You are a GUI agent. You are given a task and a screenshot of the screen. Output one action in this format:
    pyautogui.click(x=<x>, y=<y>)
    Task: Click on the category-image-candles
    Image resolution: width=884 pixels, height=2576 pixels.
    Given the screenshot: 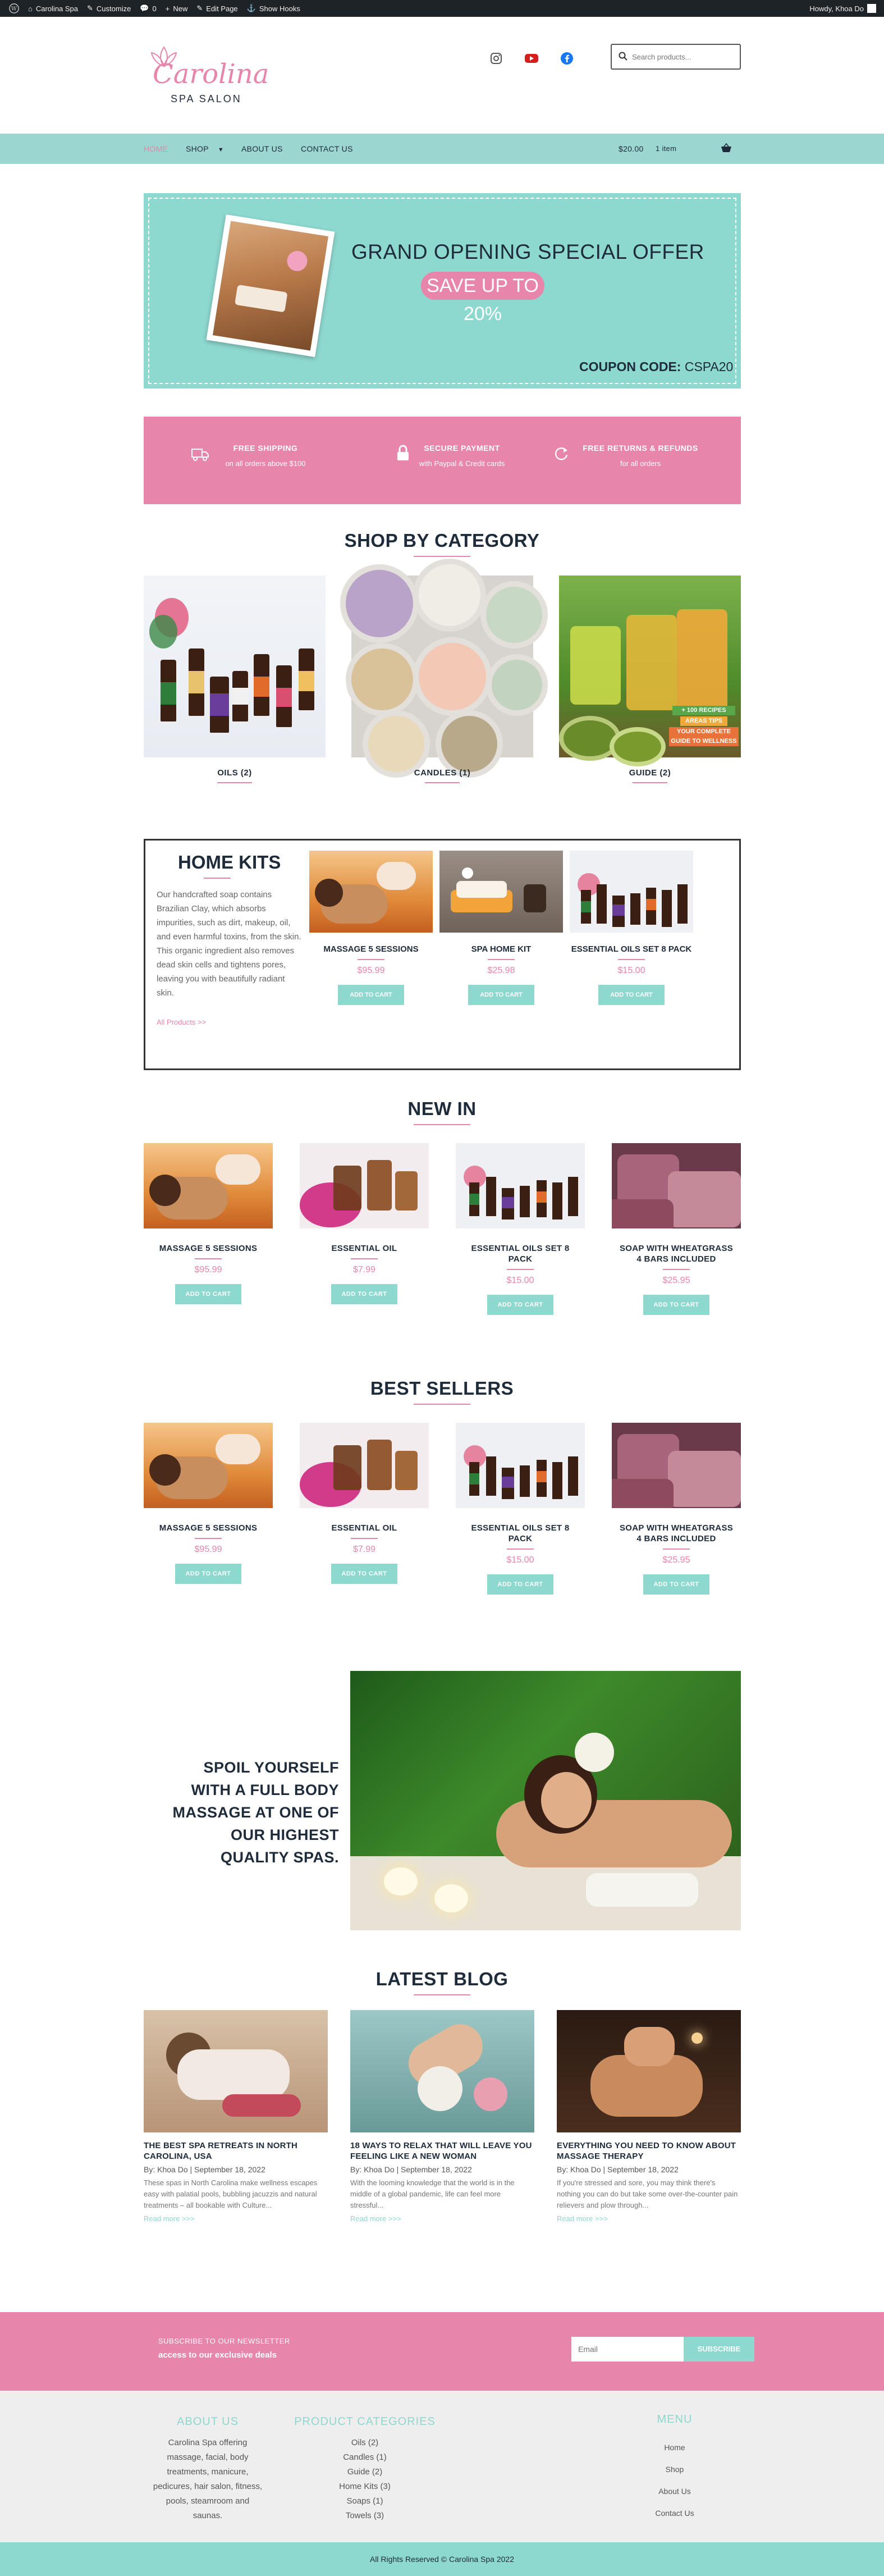 What is the action you would take?
    pyautogui.click(x=444, y=668)
    